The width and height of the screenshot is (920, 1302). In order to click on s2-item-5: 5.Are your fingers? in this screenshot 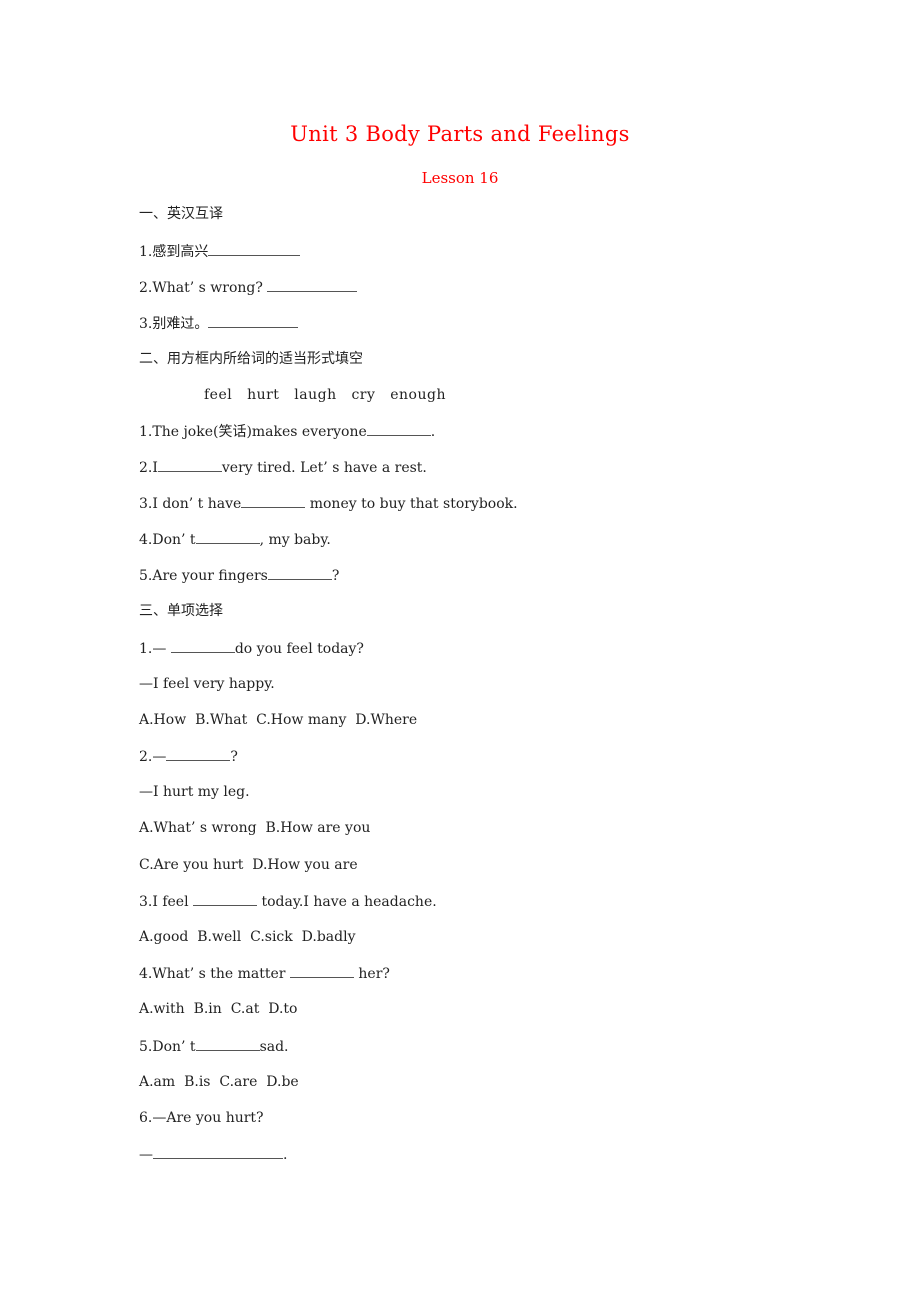, I will do `click(239, 575)`.